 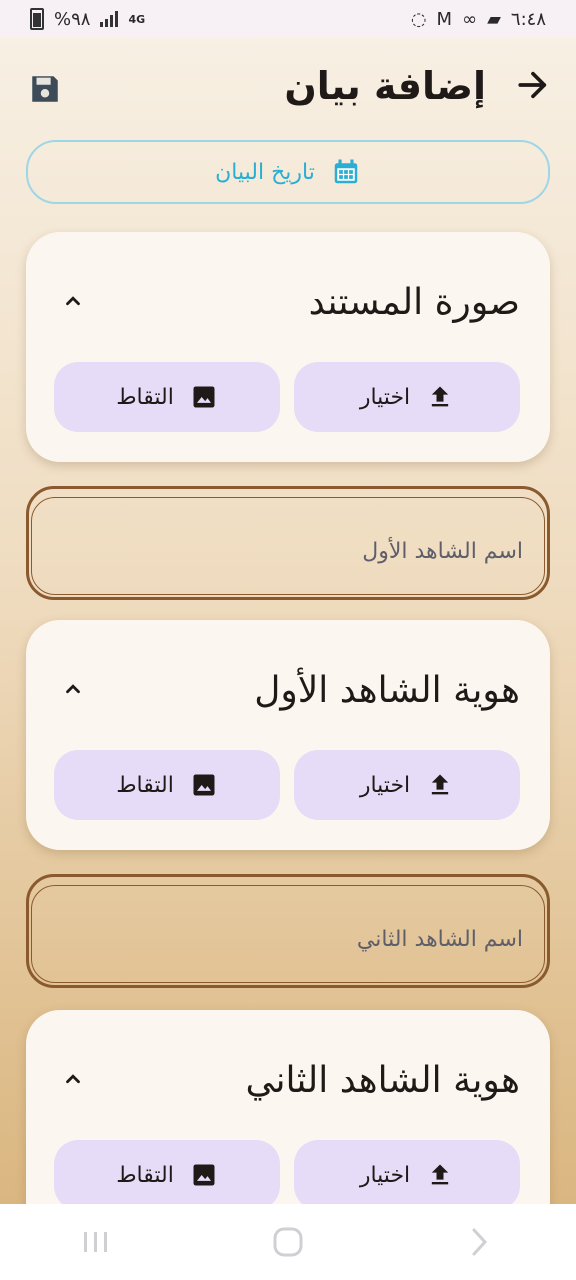 I want to click on battery-level: %٩٨, so click(x=72, y=19).